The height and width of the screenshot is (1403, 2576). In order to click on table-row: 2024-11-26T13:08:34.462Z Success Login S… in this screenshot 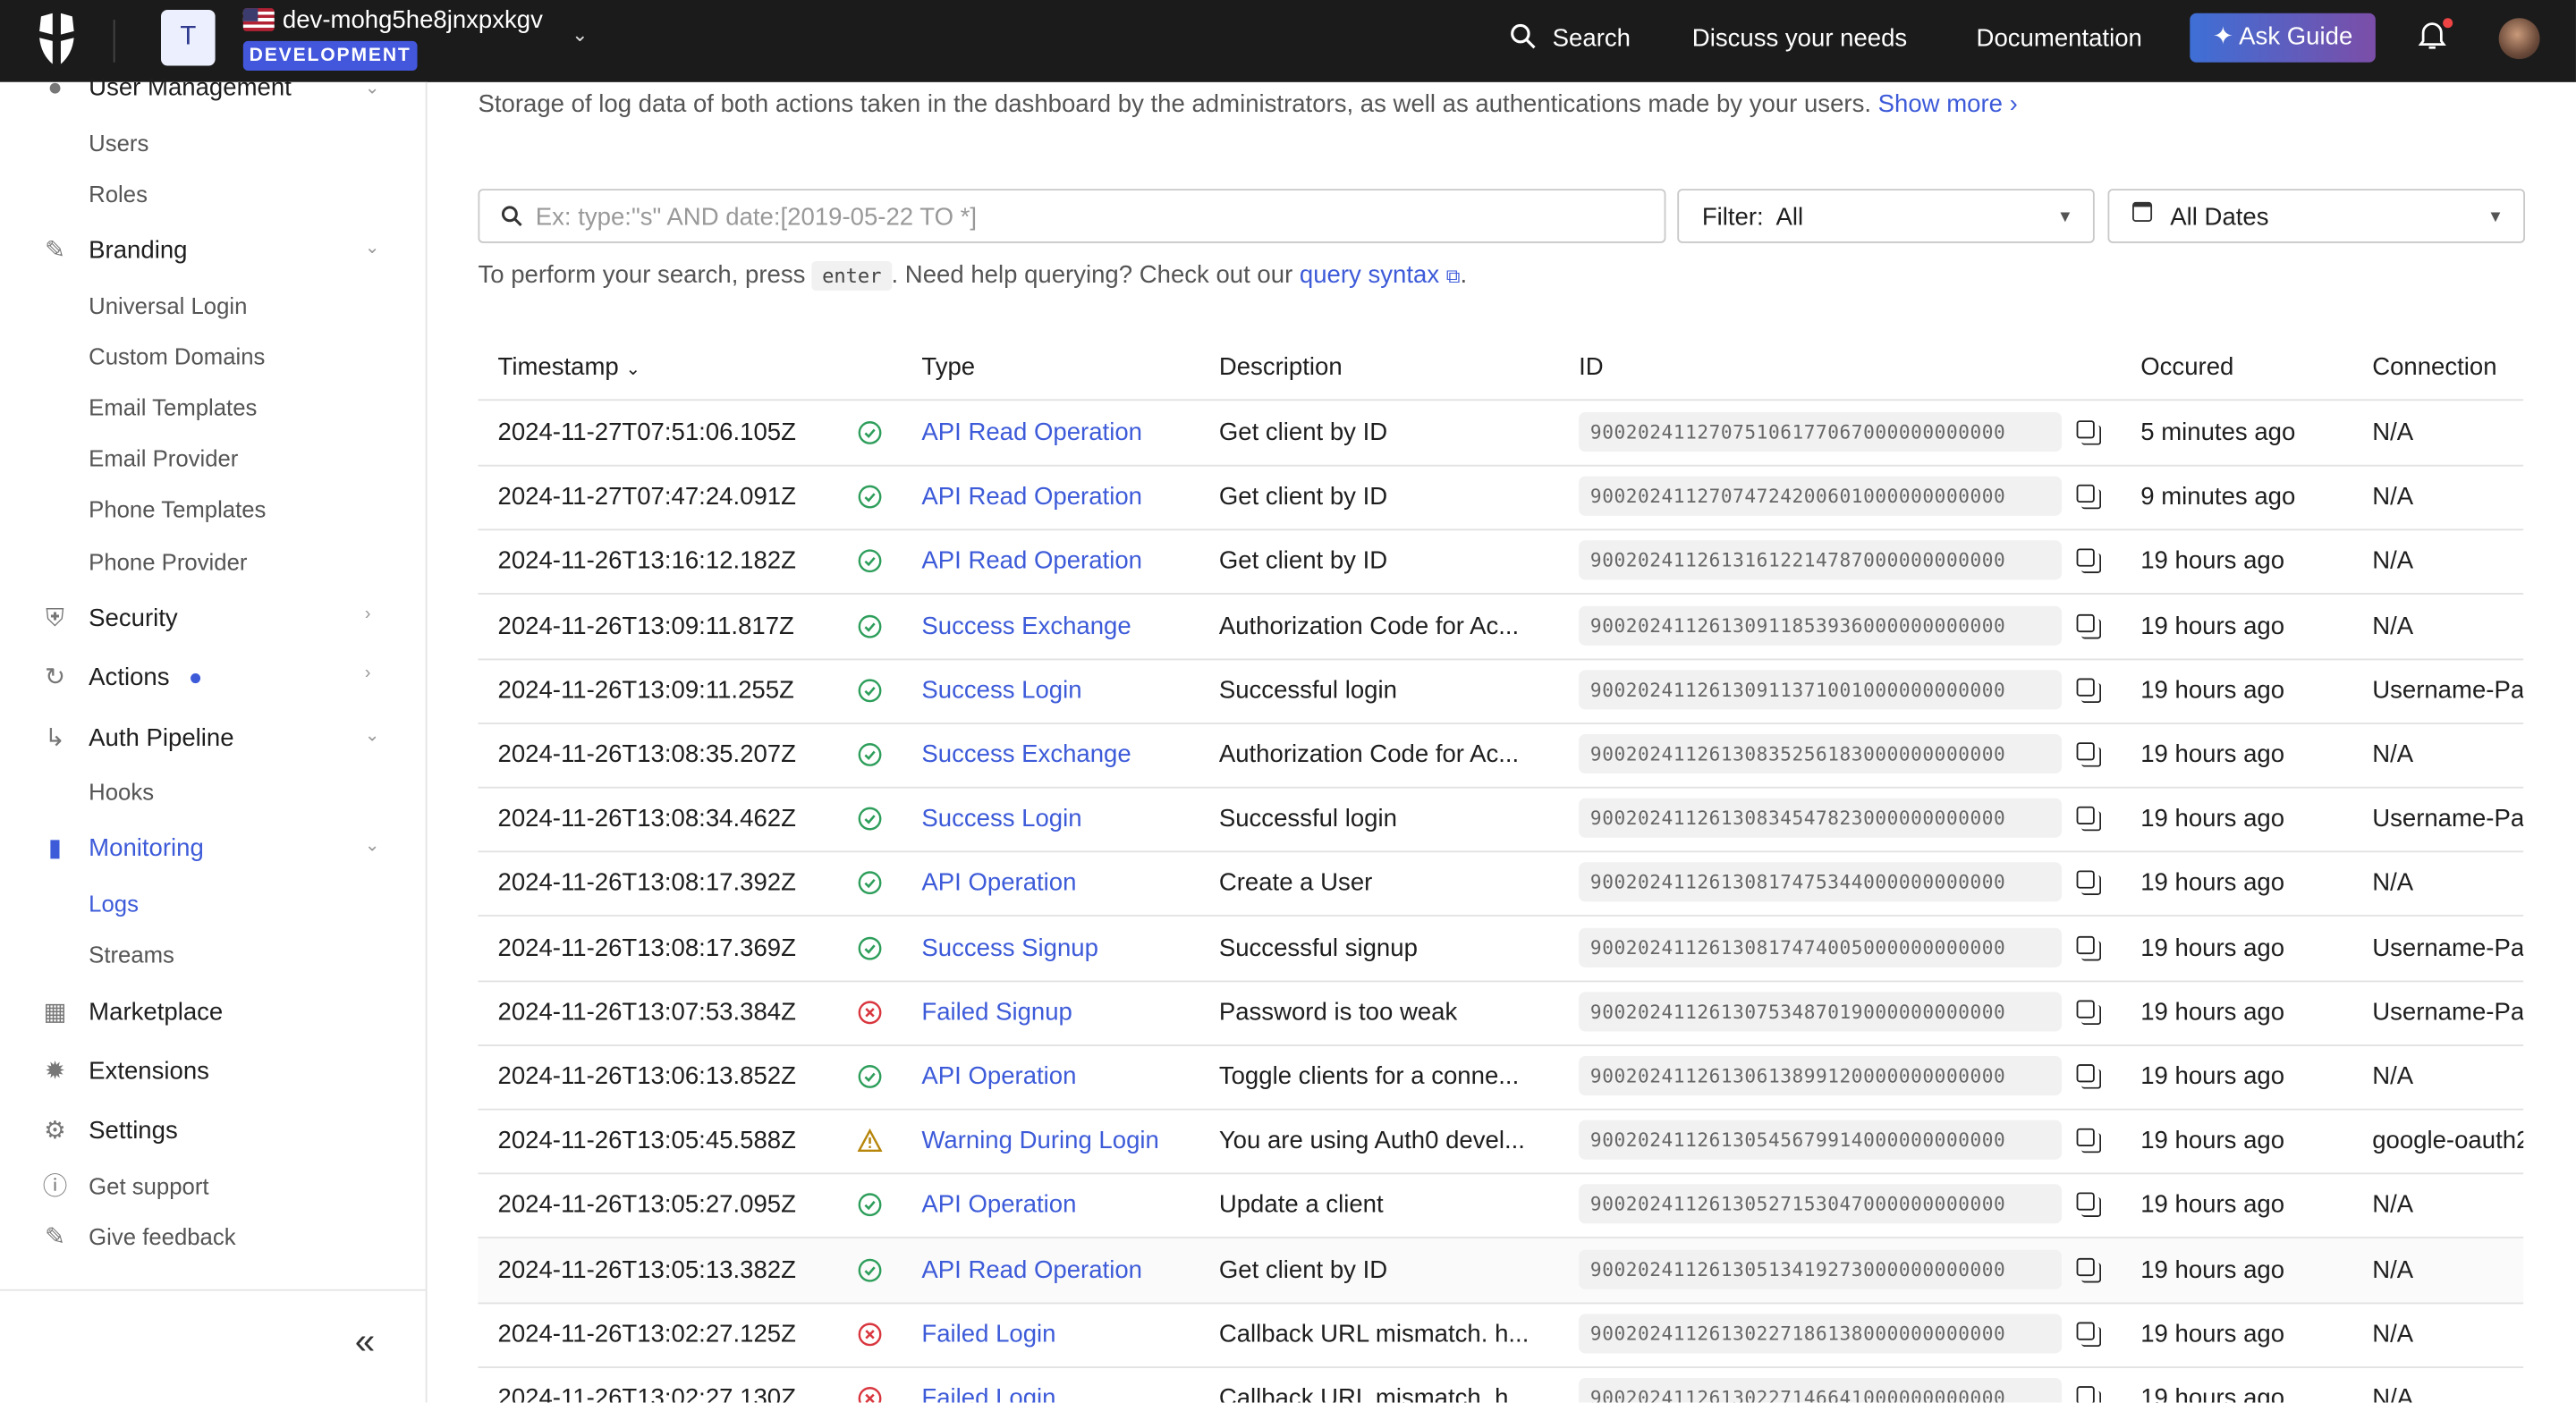, I will do `click(1500, 819)`.